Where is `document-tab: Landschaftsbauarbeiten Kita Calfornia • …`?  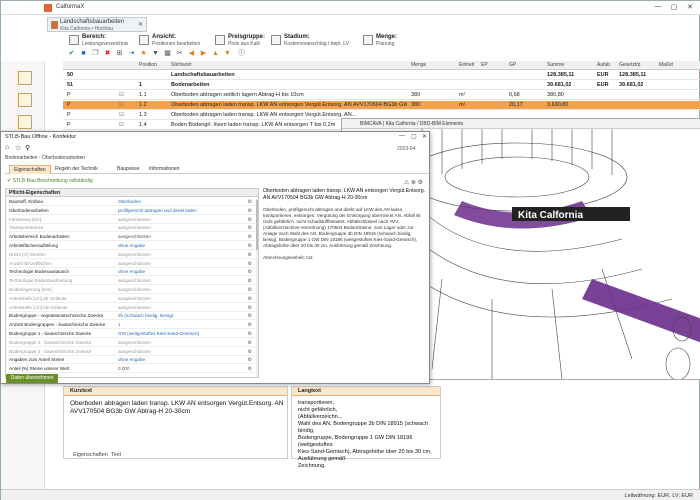 document-tab: Landschaftsbauarbeiten Kita Calfornia • … is located at coordinates (97, 24).